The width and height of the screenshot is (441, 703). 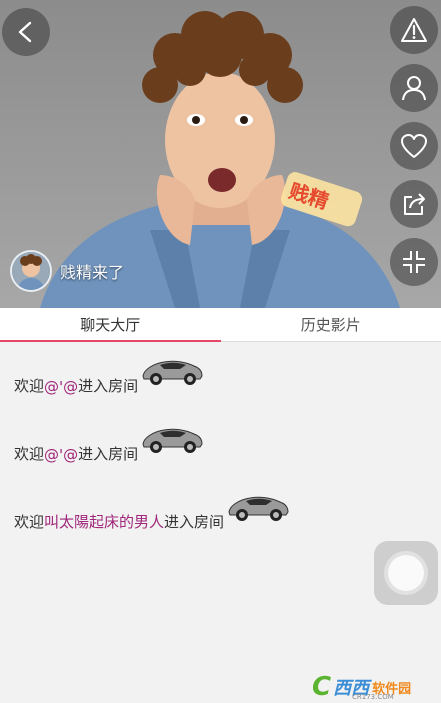 I want to click on profile-button, so click(x=414, y=88).